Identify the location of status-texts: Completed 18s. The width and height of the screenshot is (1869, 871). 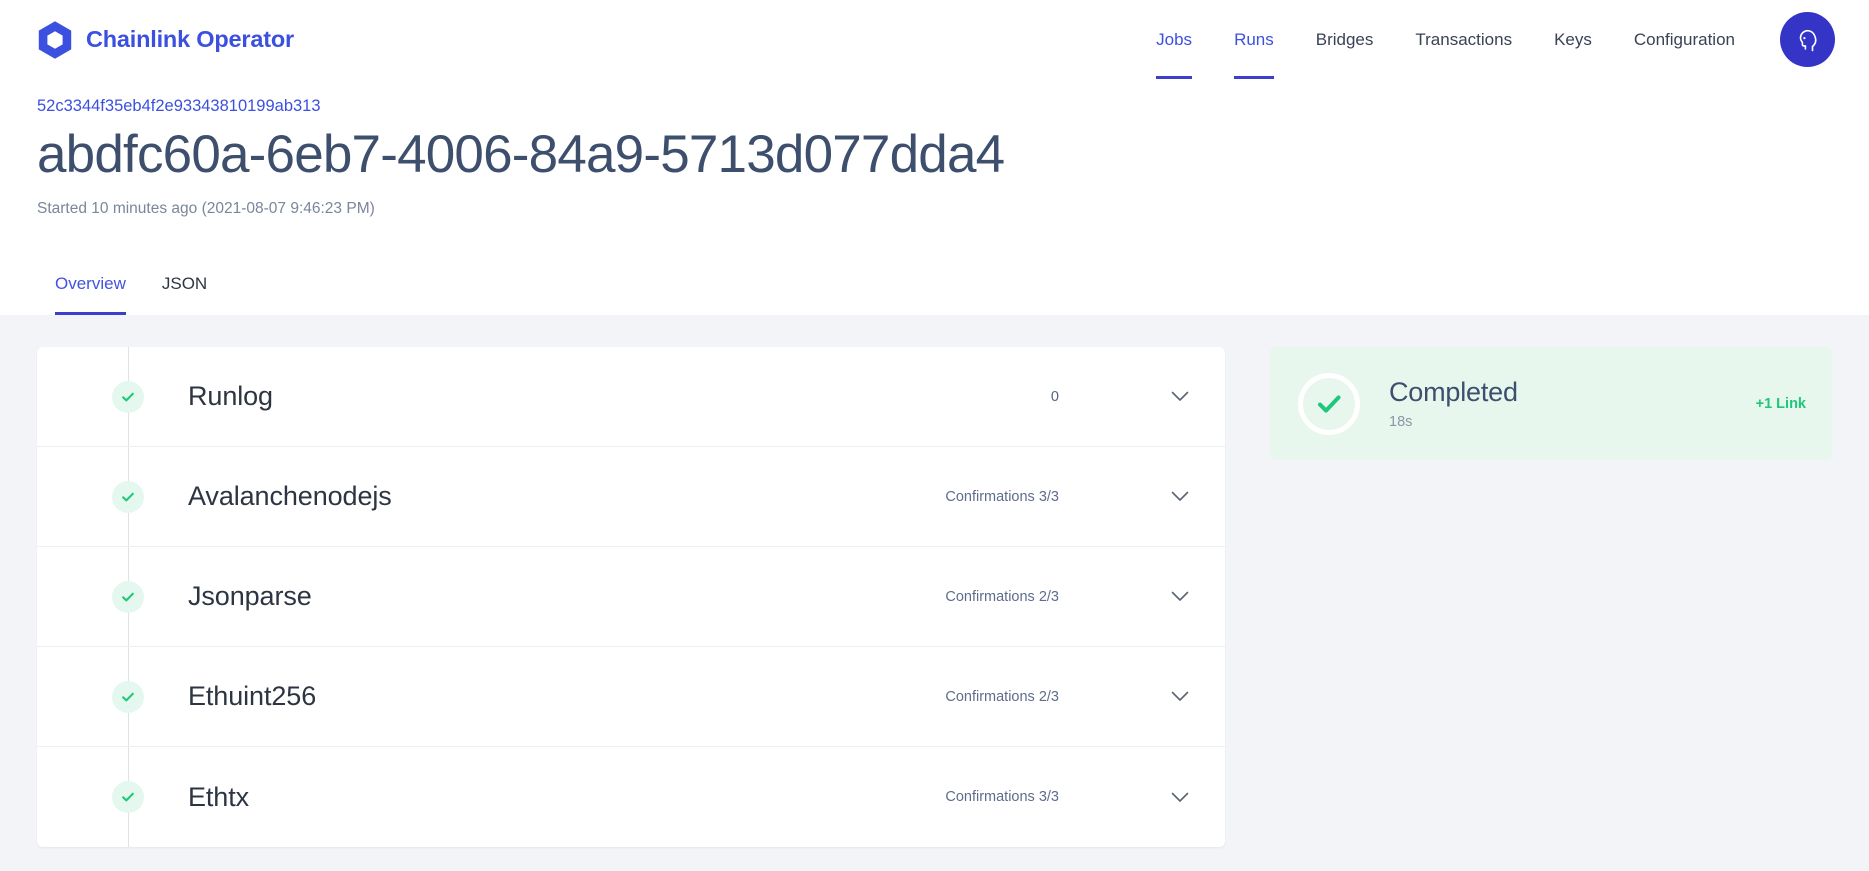
(1453, 403).